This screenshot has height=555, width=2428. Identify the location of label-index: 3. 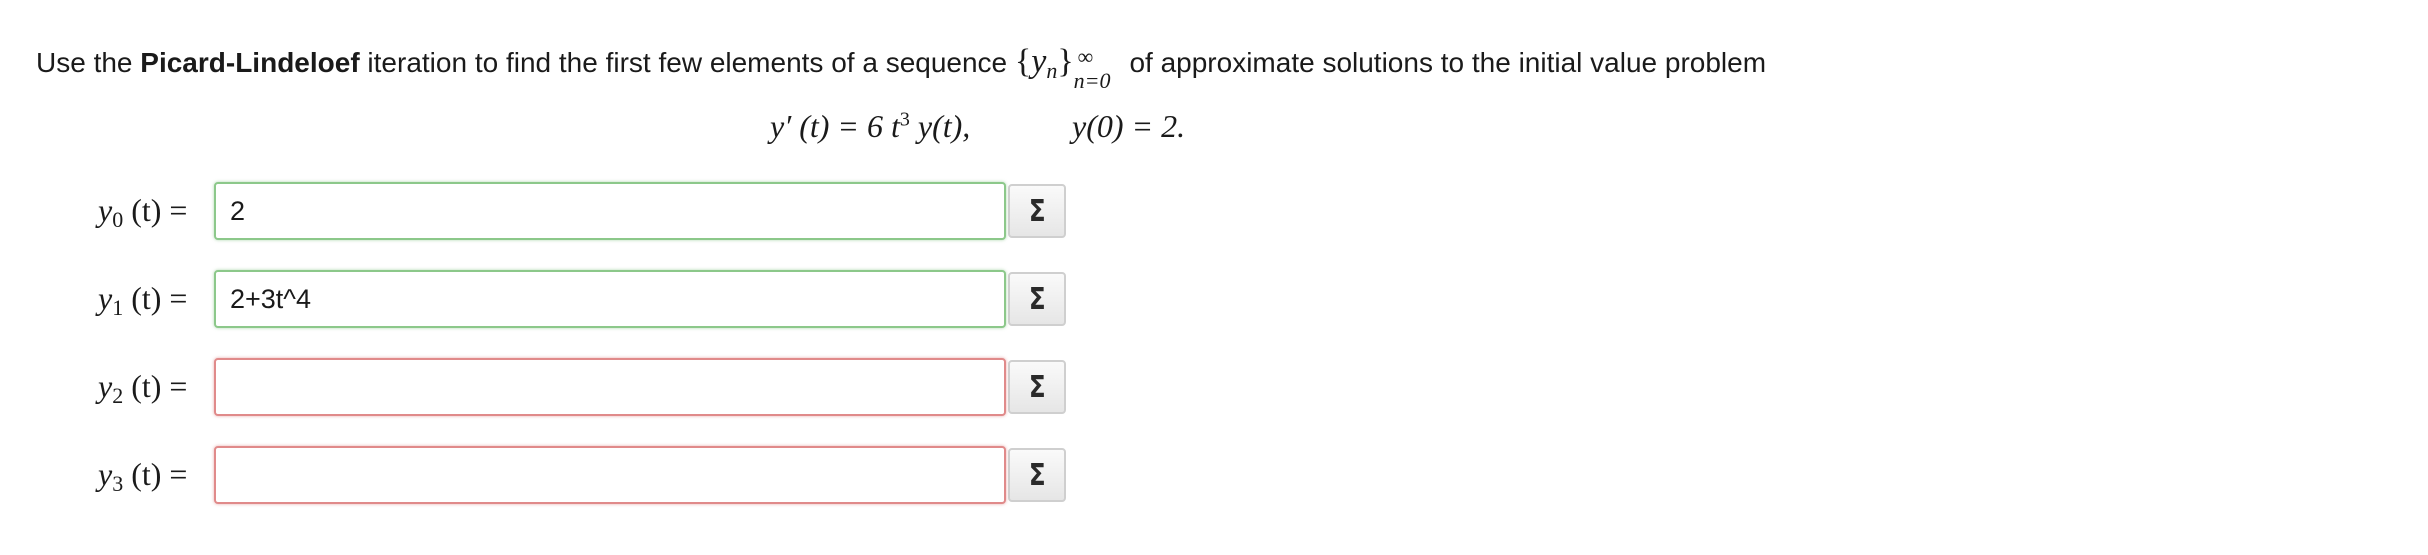
(118, 483).